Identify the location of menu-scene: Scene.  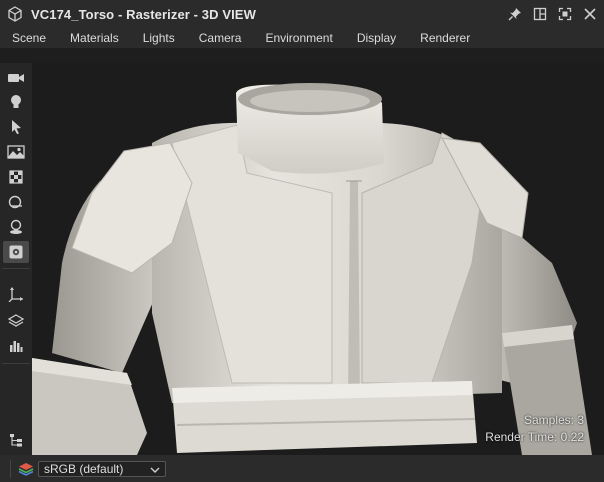
(29, 38).